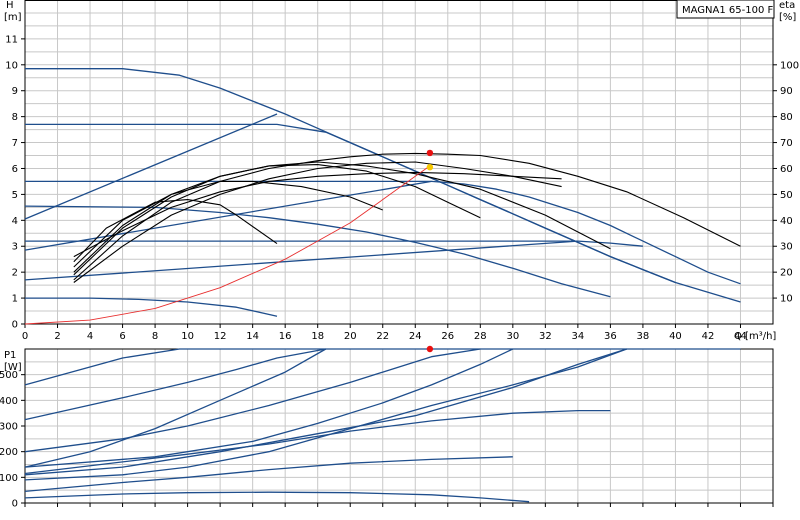  I want to click on power-tick-label: 200, so click(9, 452).